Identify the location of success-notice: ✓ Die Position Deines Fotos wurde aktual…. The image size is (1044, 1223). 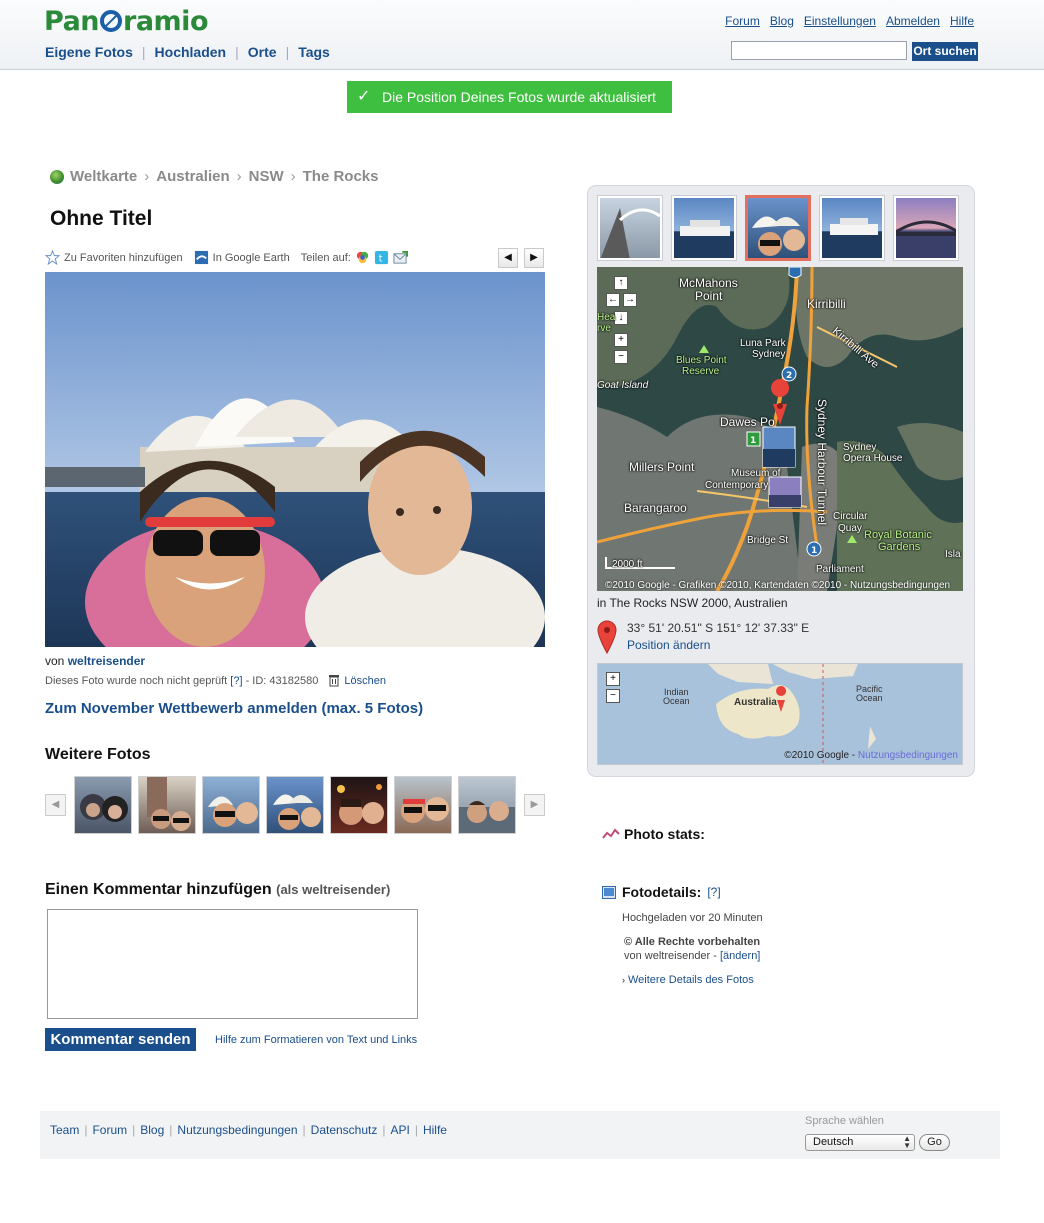
(509, 97).